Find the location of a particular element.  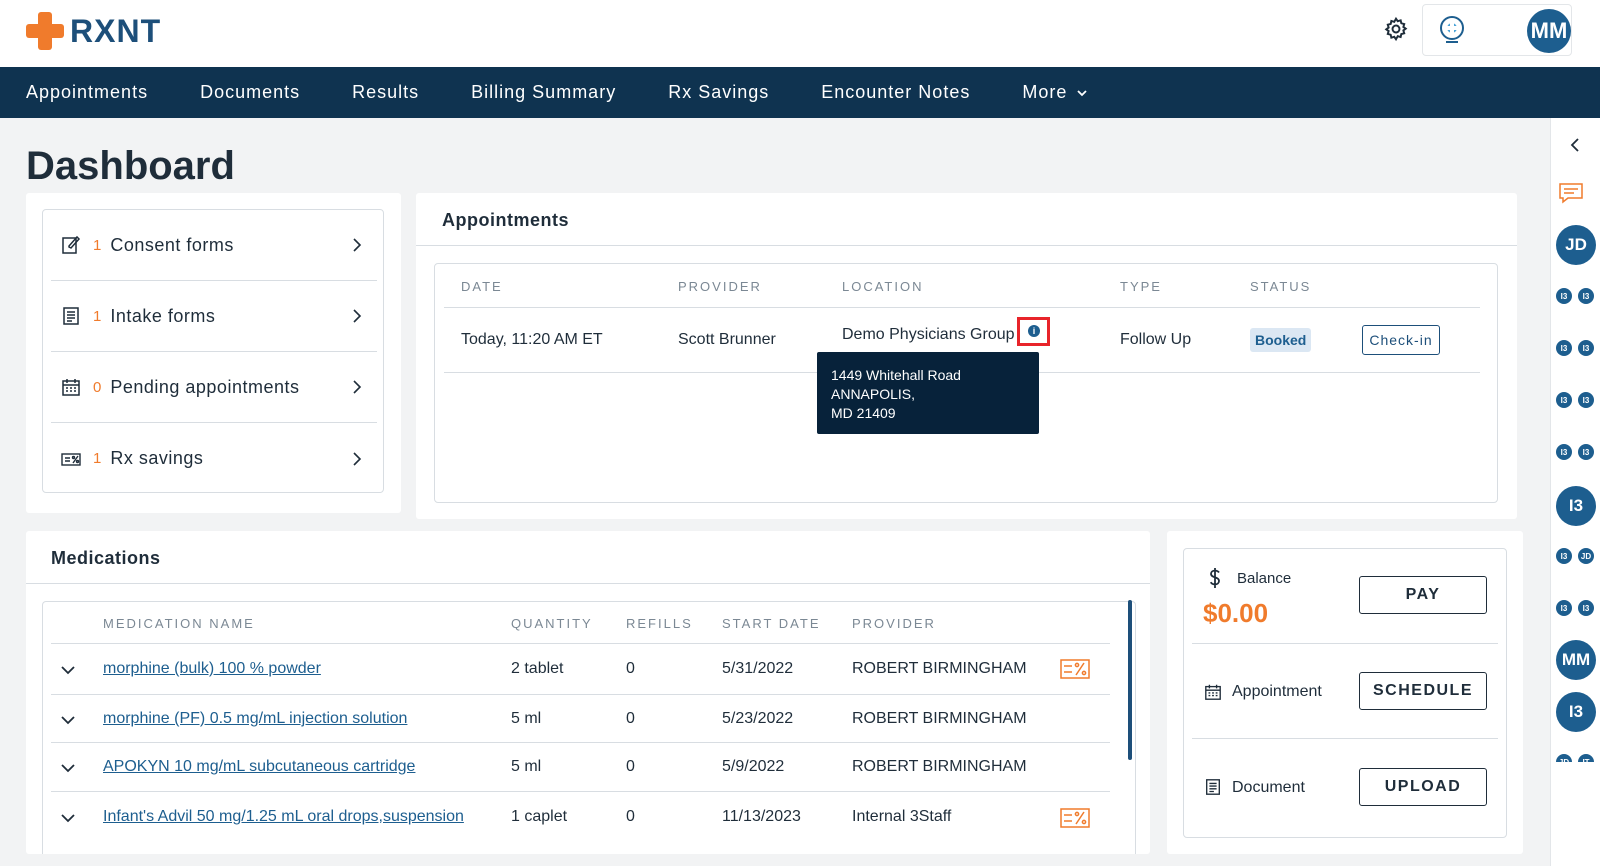

page-title: Dashboard is located at coordinates (130, 166).